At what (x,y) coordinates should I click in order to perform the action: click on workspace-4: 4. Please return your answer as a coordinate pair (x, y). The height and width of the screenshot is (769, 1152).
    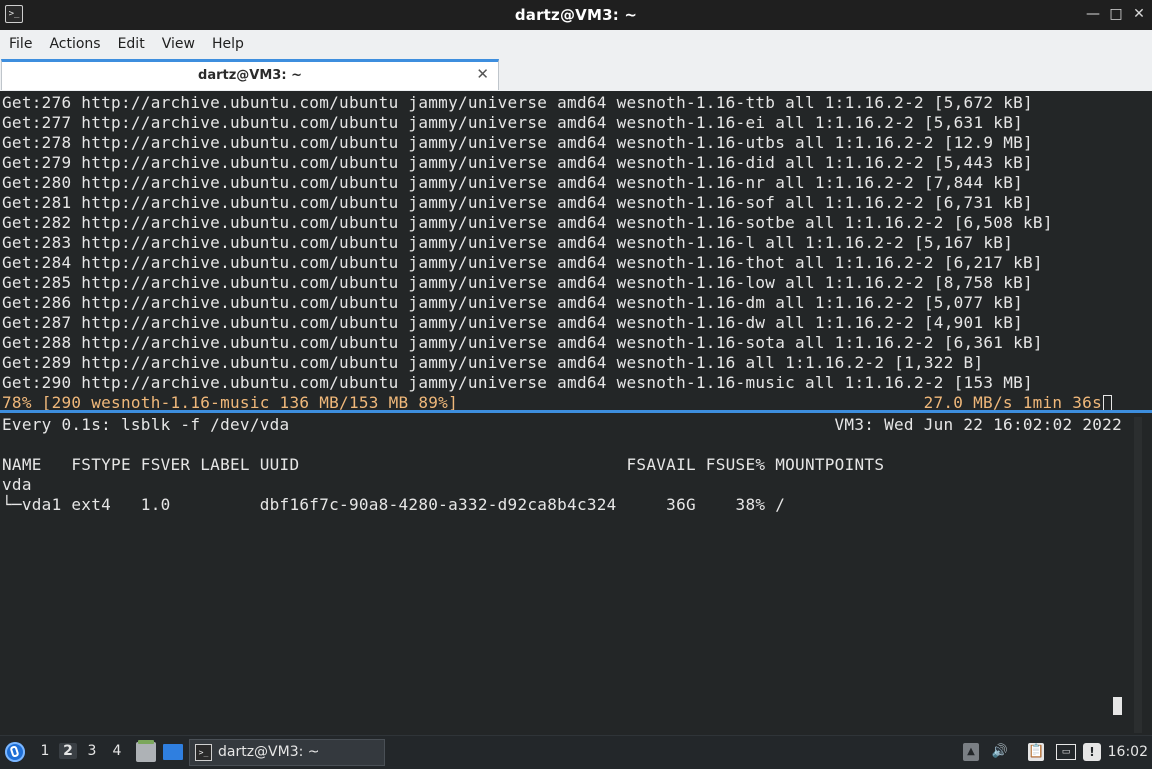
    Looking at the image, I should click on (117, 751).